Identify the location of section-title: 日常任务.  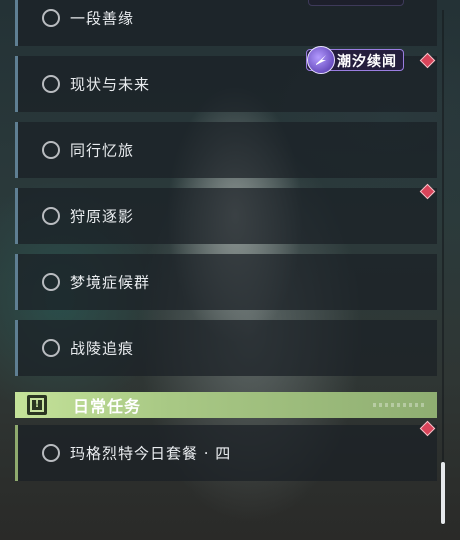
(107, 406).